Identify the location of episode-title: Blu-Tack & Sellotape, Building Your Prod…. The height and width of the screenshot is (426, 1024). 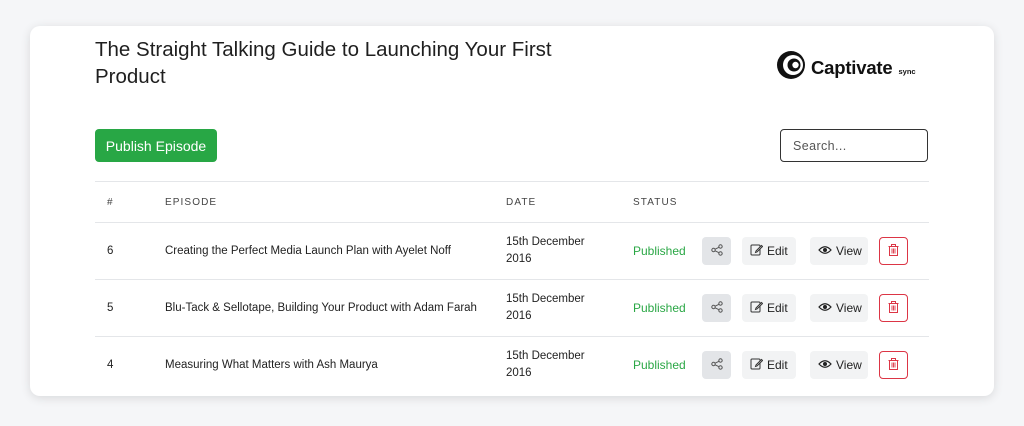
(321, 308).